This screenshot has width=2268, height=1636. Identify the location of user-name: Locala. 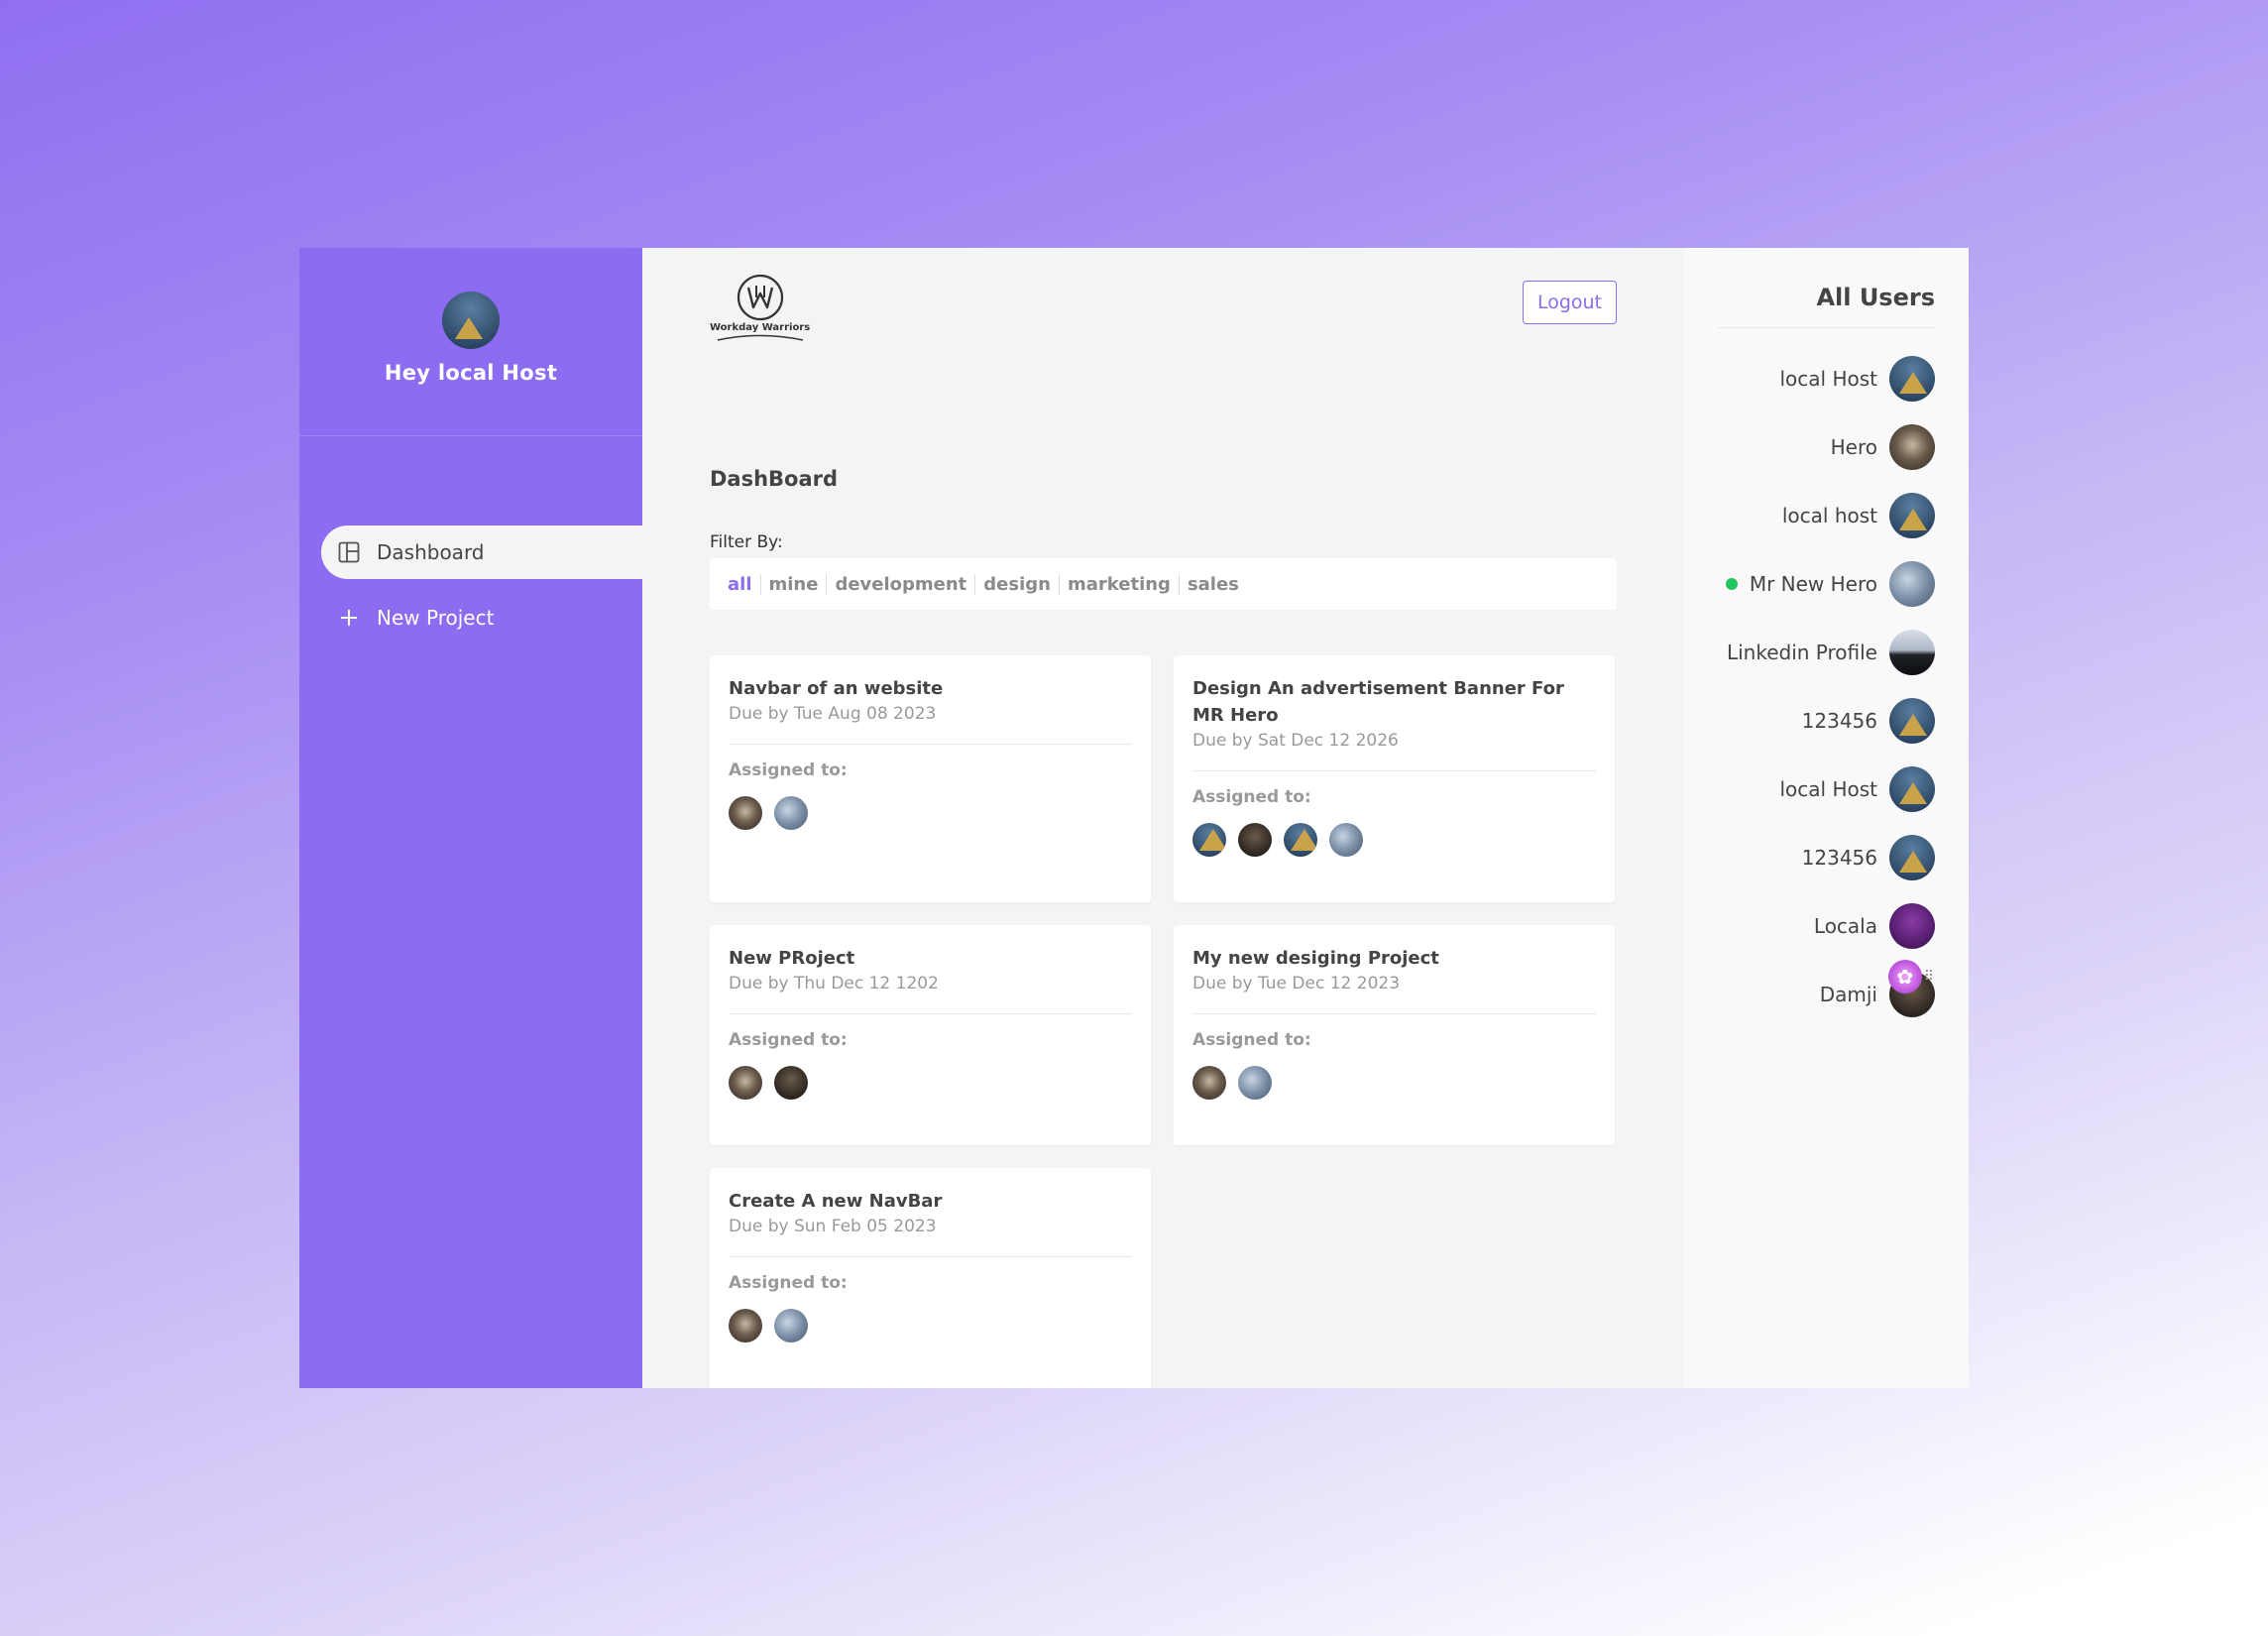
(1845, 926).